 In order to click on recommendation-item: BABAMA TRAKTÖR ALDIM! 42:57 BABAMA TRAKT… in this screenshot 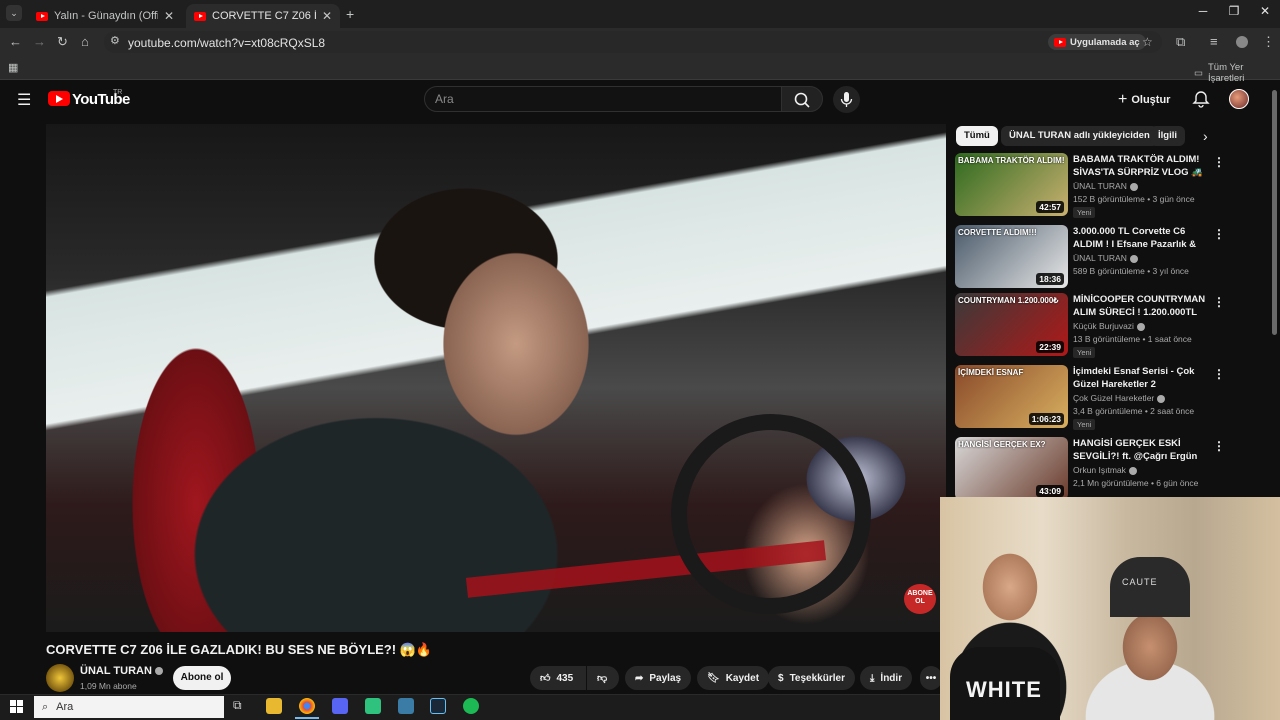, I will do `click(1110, 185)`.